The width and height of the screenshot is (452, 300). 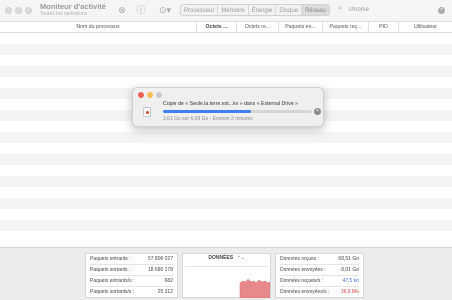 I want to click on dialog-minimize-icon, so click(x=150, y=95).